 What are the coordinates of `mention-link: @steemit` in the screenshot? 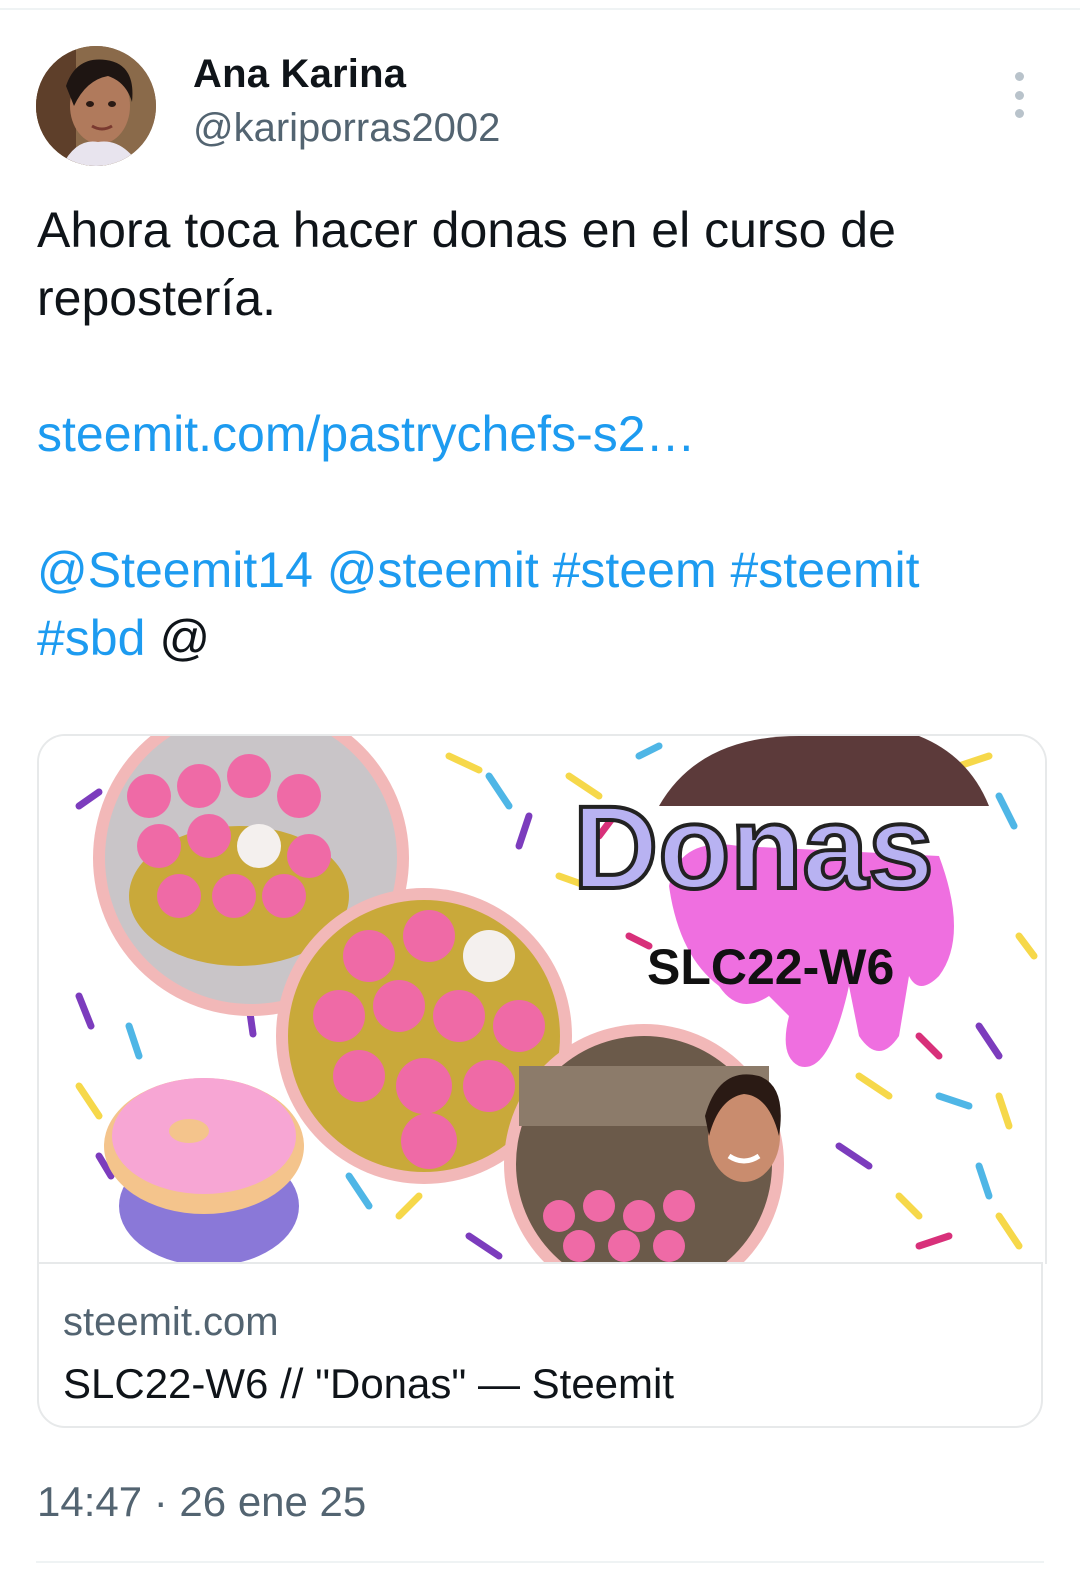 It's located at (433, 570).